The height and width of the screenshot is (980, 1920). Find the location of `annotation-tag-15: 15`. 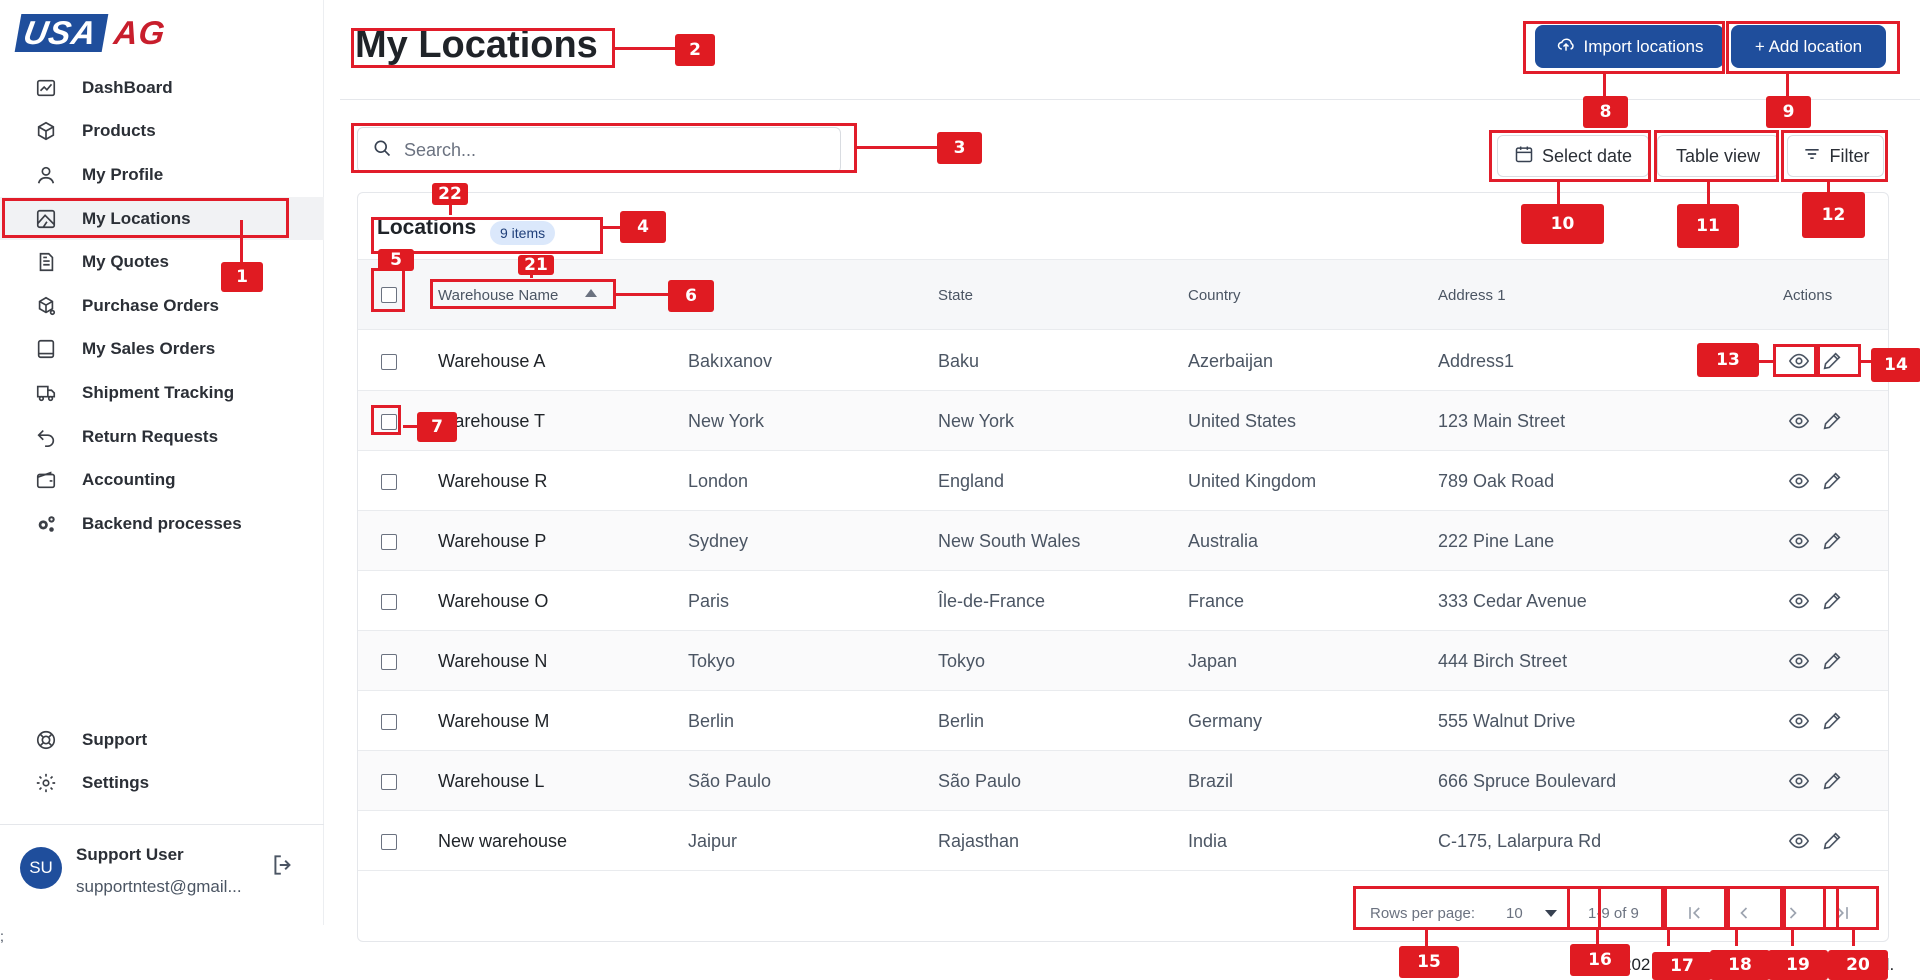

annotation-tag-15: 15 is located at coordinates (1429, 962).